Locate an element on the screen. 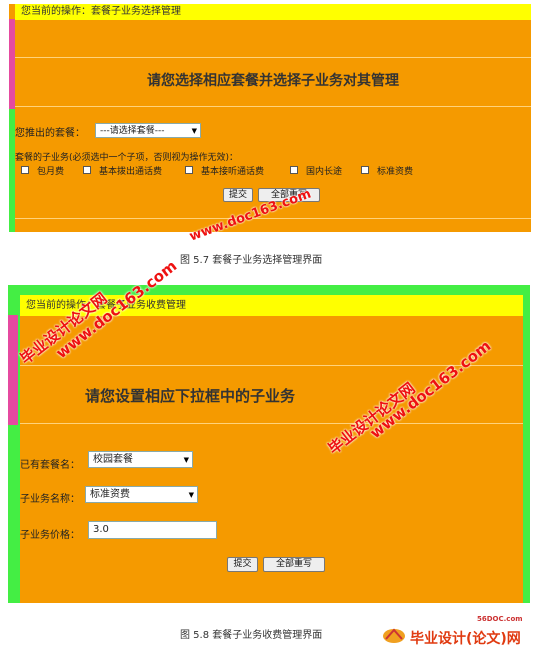  figure-caption-2: 图 5.8 套餐子业务收费管理界面 is located at coordinates (251, 635).